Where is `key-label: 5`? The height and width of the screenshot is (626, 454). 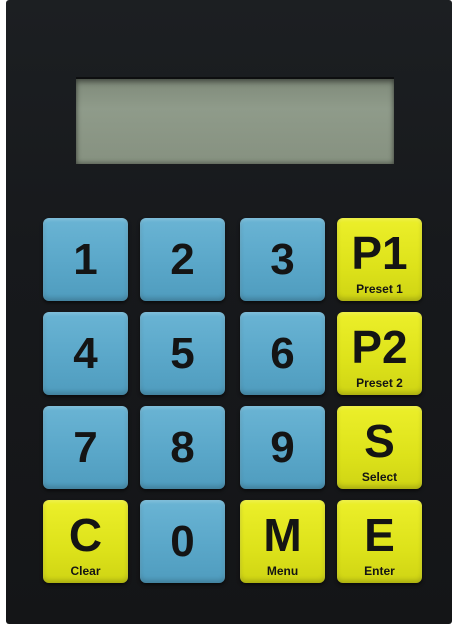
key-label: 5 is located at coordinates (182, 353).